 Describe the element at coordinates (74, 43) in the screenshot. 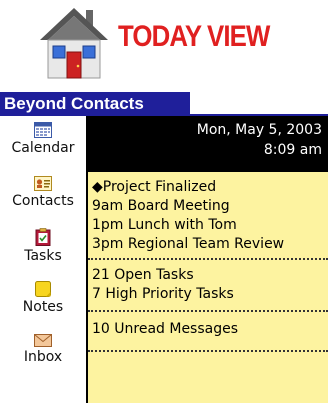

I see `house-icon` at that location.